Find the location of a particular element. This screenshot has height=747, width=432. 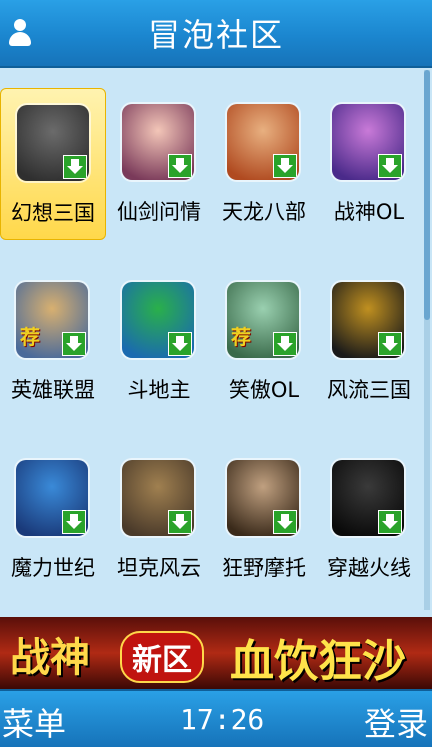

softkey-bar: 菜单 17:26 登录 is located at coordinates (216, 718).